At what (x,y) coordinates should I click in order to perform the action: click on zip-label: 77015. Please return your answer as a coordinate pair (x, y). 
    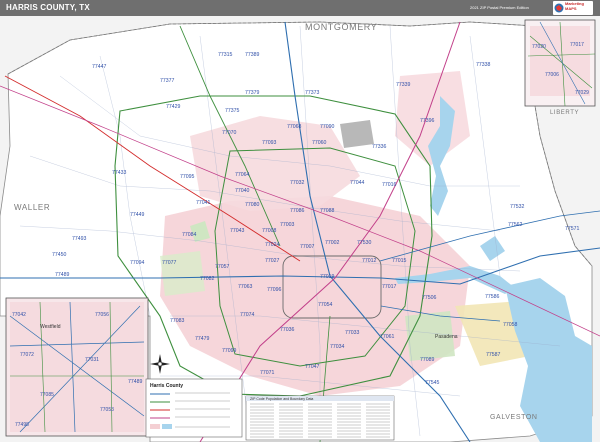
    Looking at the image, I should click on (399, 261).